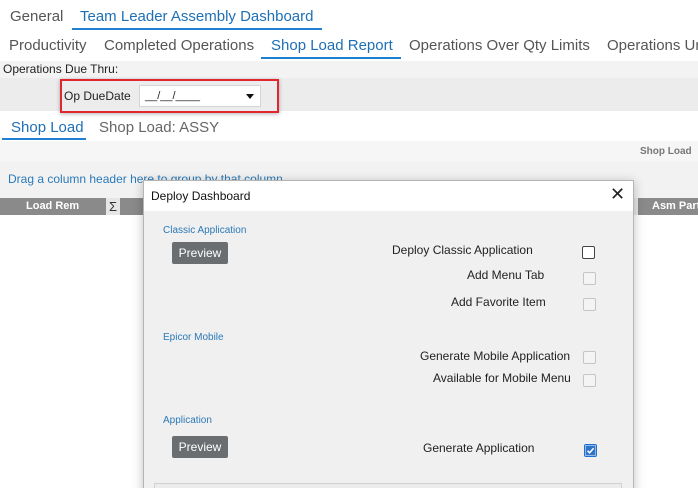 The image size is (698, 488). Describe the element at coordinates (589, 304) in the screenshot. I see `add-favorite-item-checkbox` at that location.